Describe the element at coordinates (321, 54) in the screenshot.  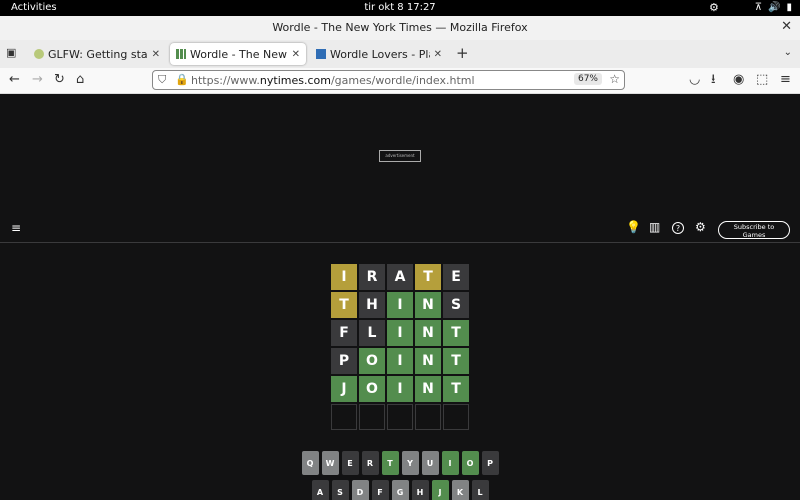
I see `wordle-lovers-favicon-icon` at that location.